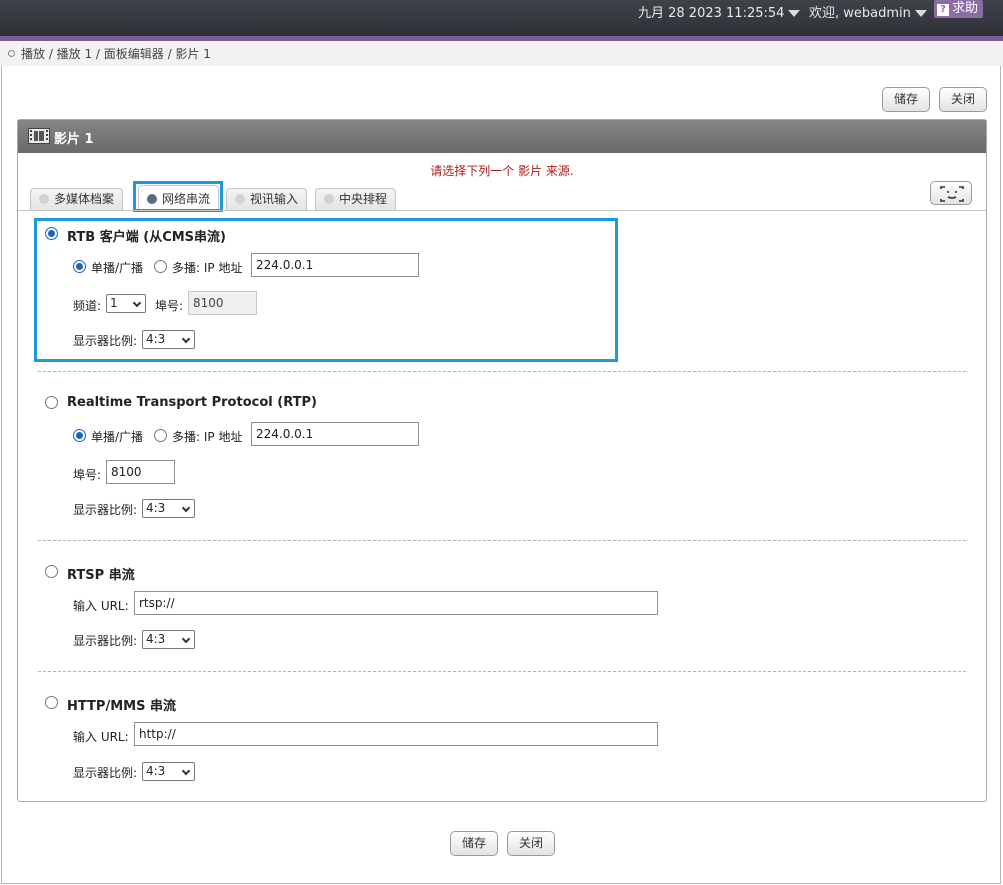 This screenshot has width=1003, height=885. Describe the element at coordinates (51, 702) in the screenshot. I see `http-source-radio` at that location.